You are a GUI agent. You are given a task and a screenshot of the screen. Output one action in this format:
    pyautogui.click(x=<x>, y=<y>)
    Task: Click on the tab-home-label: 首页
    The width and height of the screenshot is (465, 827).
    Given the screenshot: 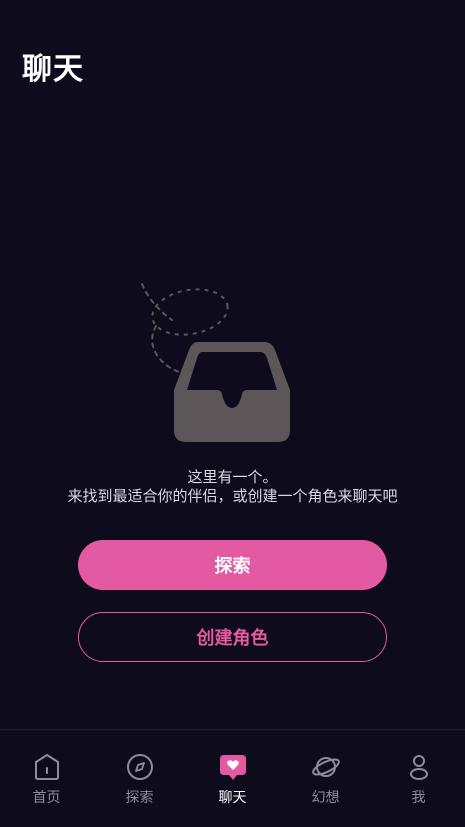 What is the action you would take?
    pyautogui.click(x=46, y=798)
    